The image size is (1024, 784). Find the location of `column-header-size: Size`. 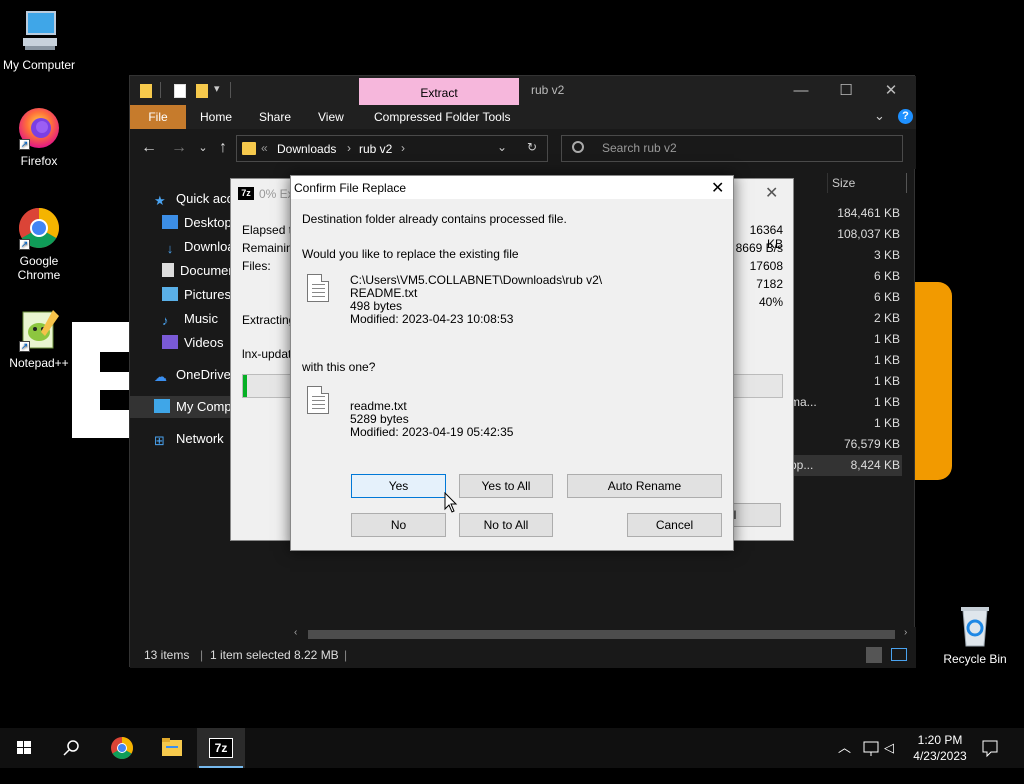

column-header-size: Size is located at coordinates (867, 183).